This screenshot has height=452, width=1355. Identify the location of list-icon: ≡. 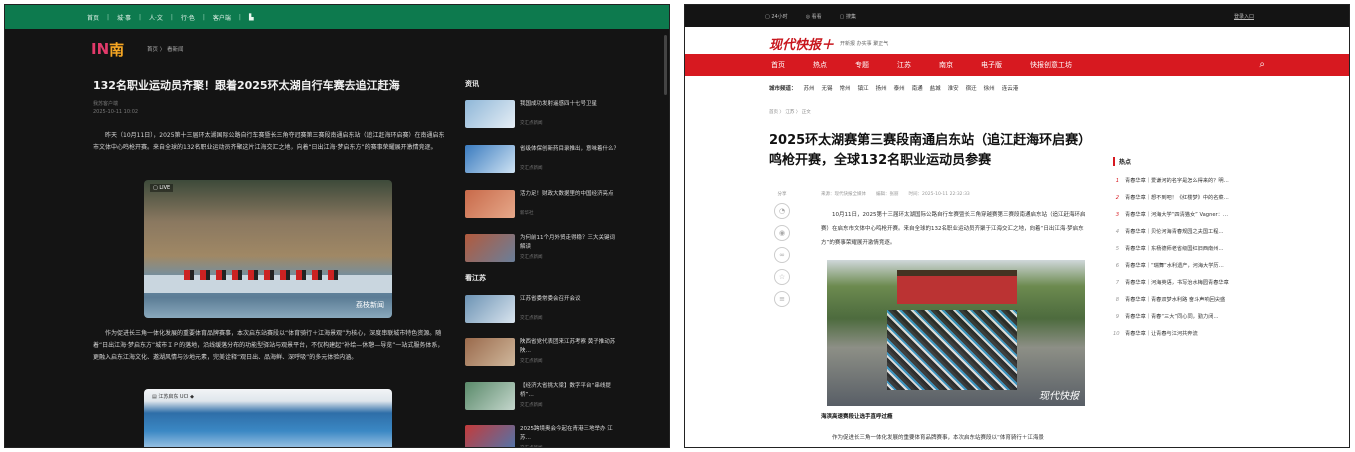
(782, 299).